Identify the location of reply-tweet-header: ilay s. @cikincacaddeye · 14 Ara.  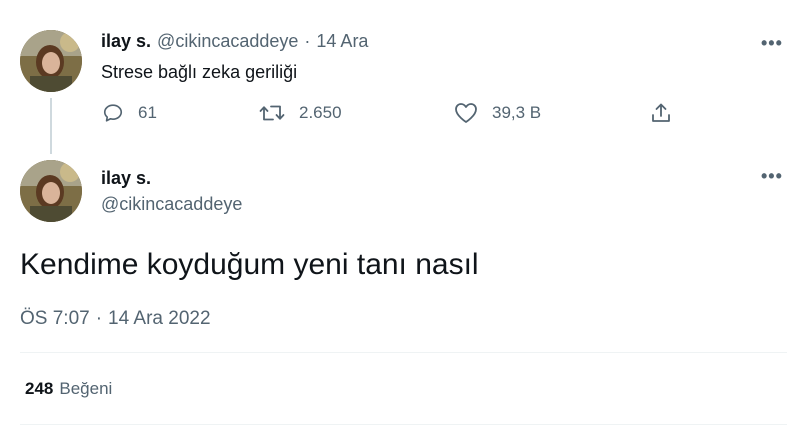
(234, 41).